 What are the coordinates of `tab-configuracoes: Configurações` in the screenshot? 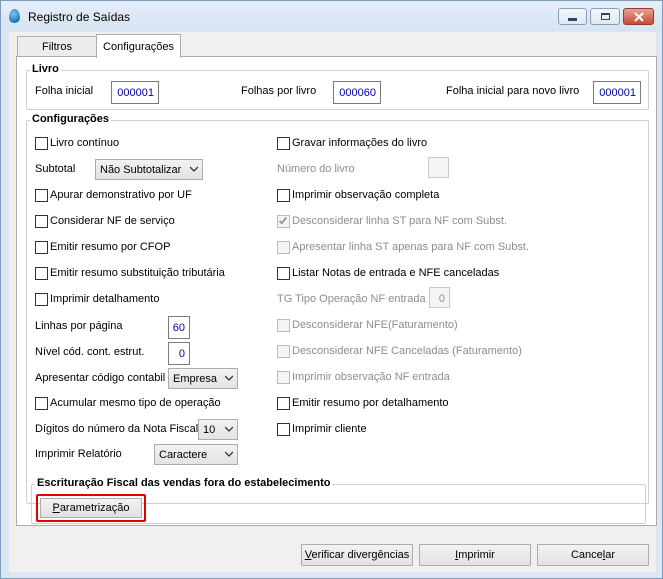 It's located at (138, 46).